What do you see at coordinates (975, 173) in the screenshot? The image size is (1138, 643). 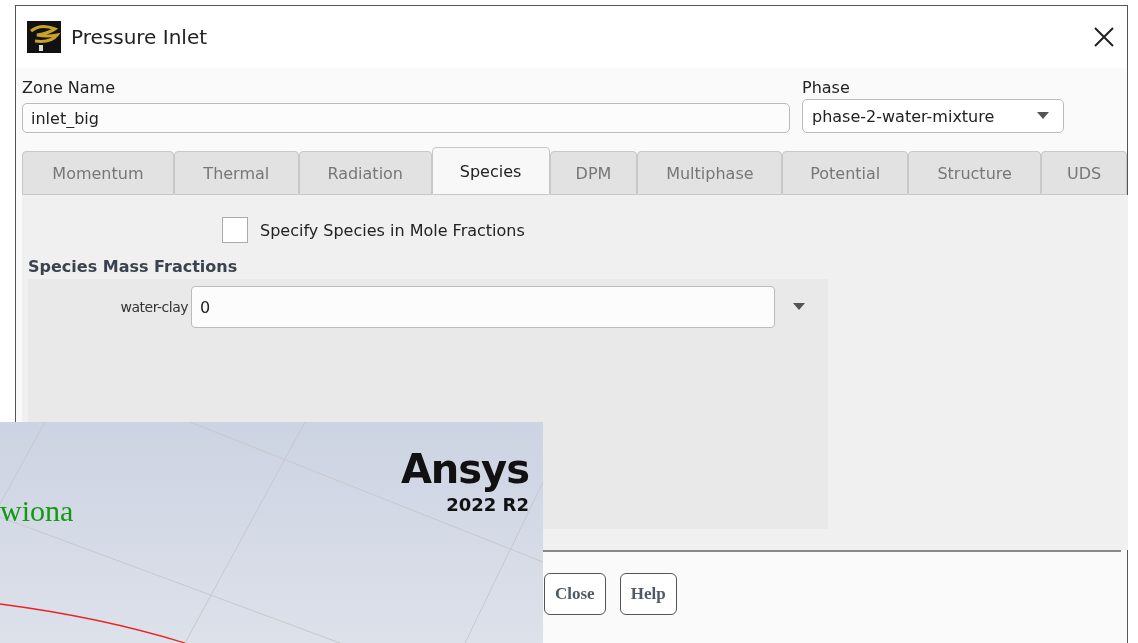 I see `tab: Structure` at bounding box center [975, 173].